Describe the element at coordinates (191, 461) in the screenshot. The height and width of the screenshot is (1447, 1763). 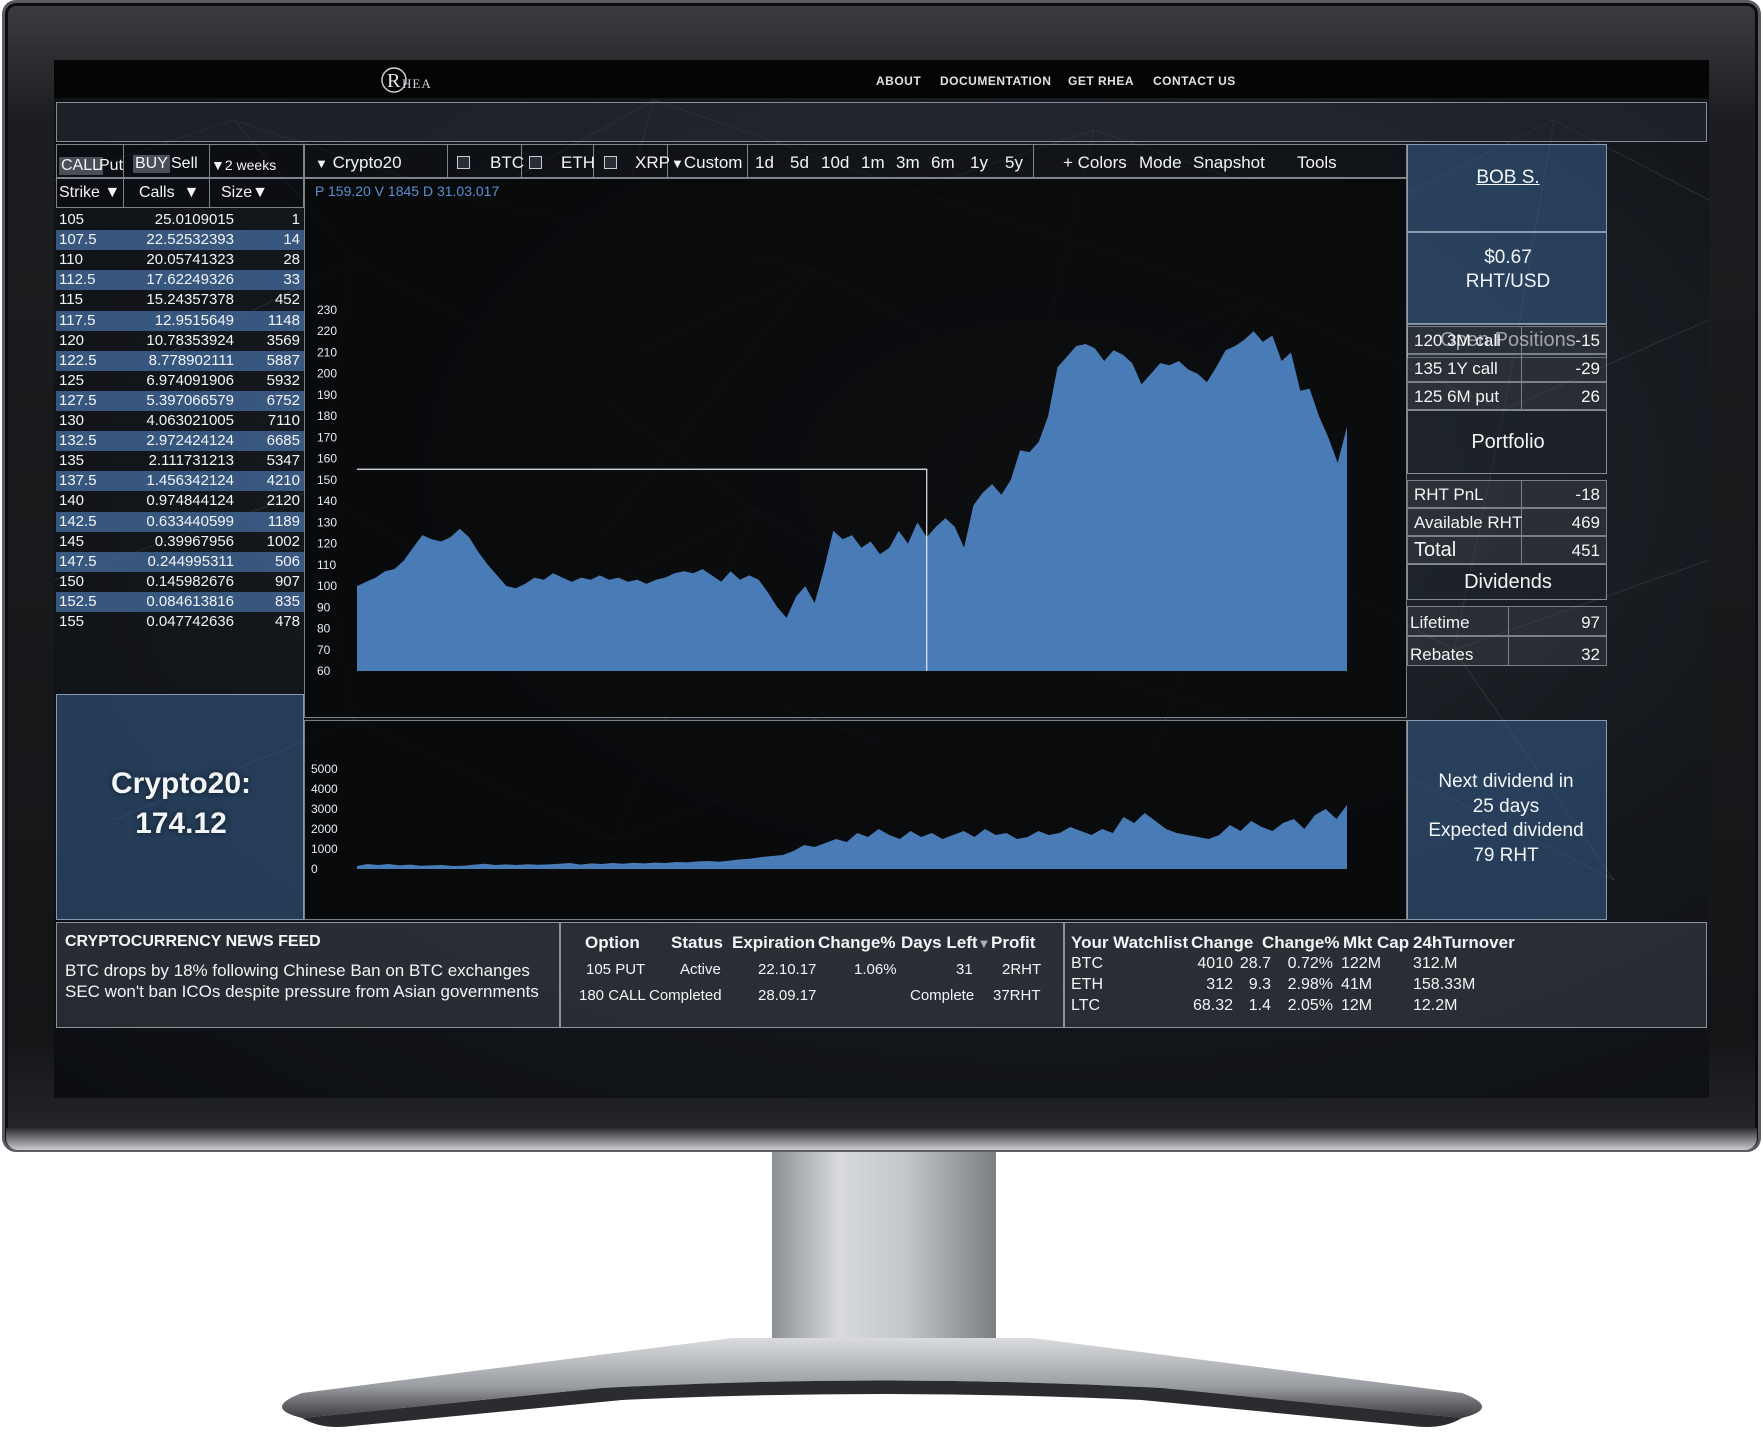
I see `chain-cell: 2.111731213` at that location.